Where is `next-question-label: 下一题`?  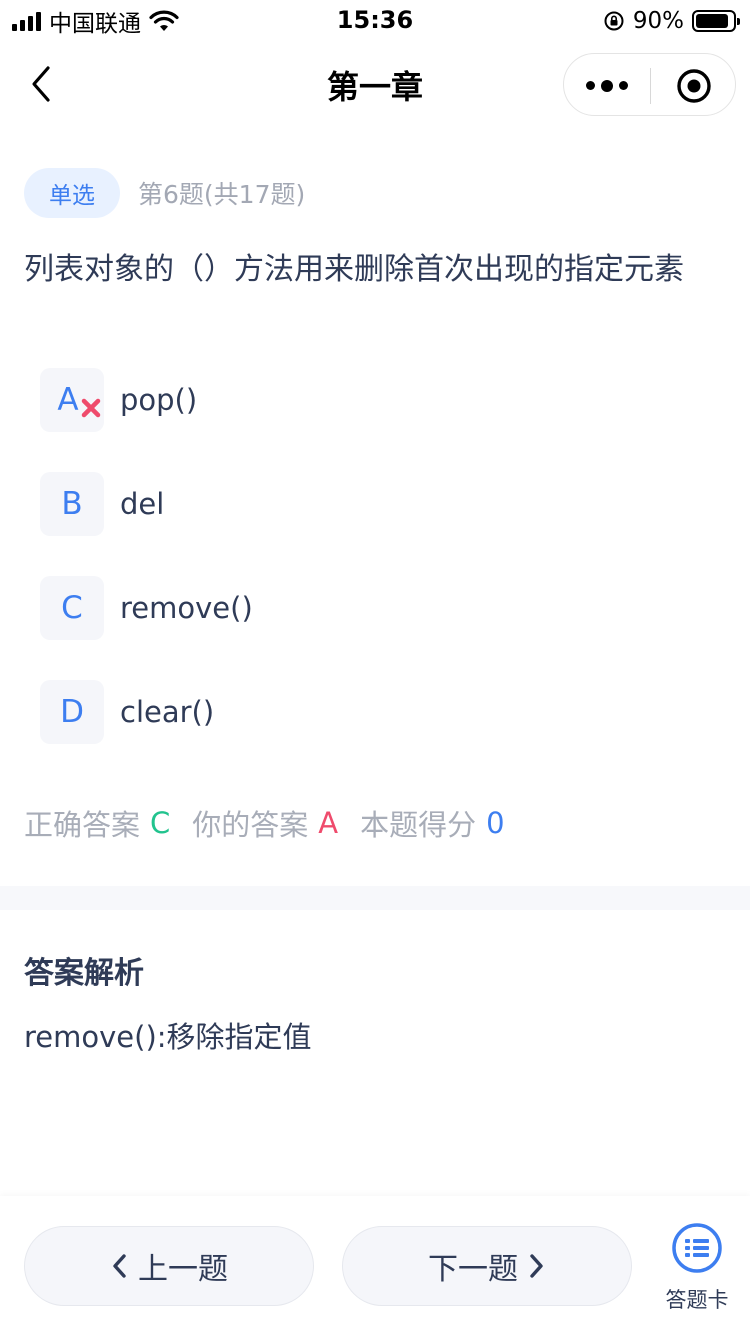
next-question-label: 下一题 is located at coordinates (473, 1269).